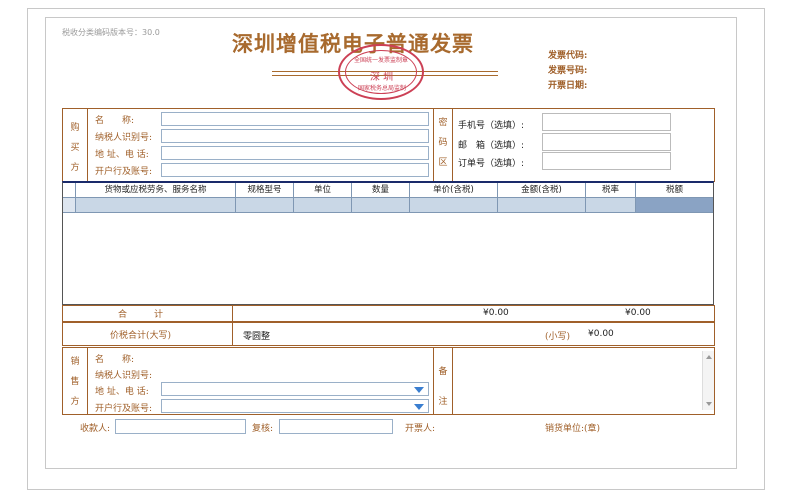 The image size is (790, 500). I want to click on item-amount-cell, so click(542, 205).